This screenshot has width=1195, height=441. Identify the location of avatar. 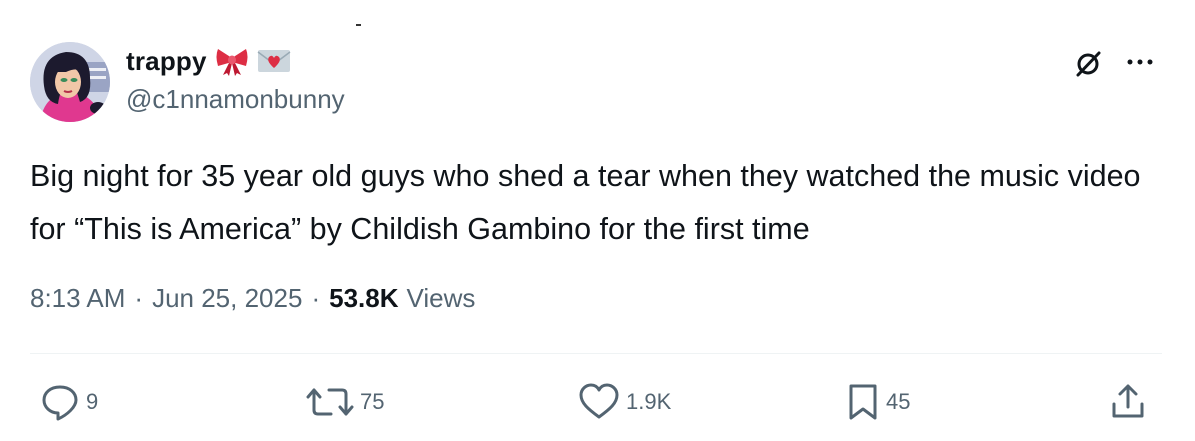
(70, 82).